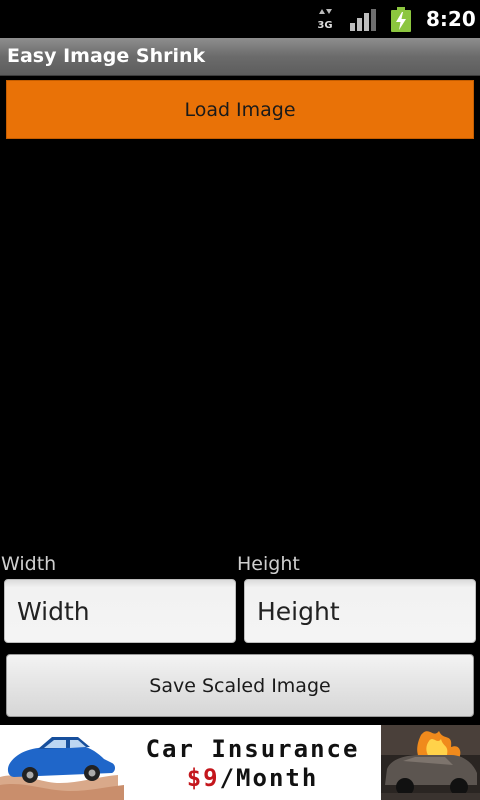 The height and width of the screenshot is (800, 480). Describe the element at coordinates (363, 20) in the screenshot. I see `signal-strength-icon` at that location.